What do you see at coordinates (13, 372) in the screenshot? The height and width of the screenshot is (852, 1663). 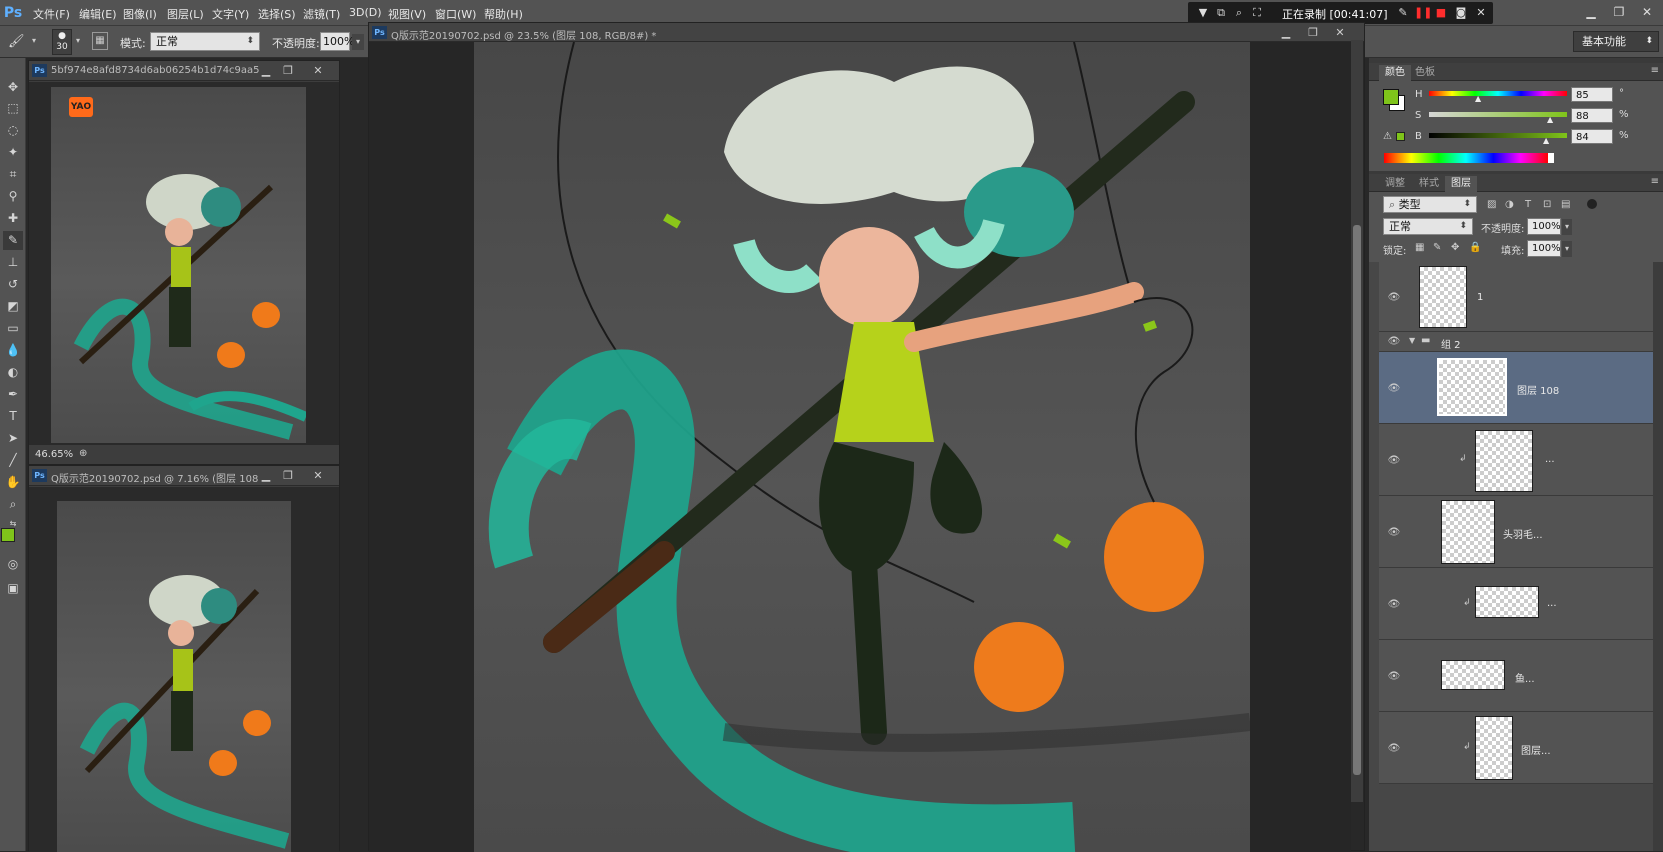 I see `dodge-tool-icon: ◐` at bounding box center [13, 372].